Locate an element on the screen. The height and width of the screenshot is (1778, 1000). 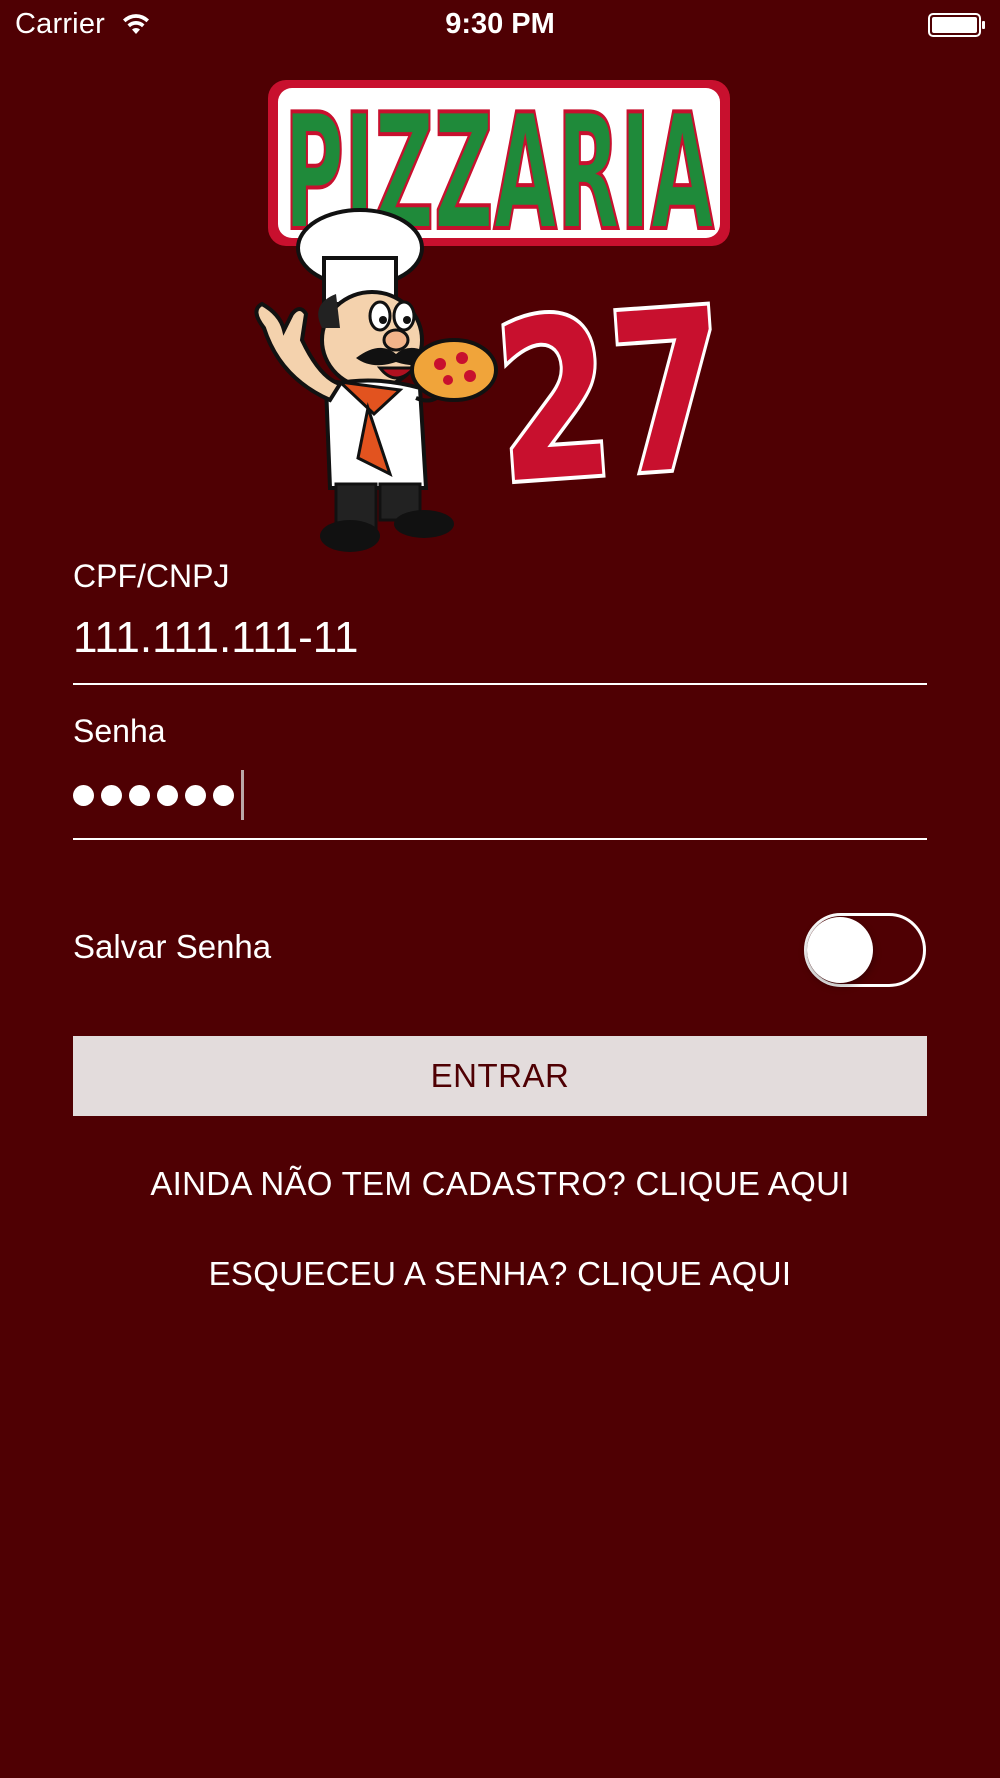
save-password-toggle is located at coordinates (865, 950).